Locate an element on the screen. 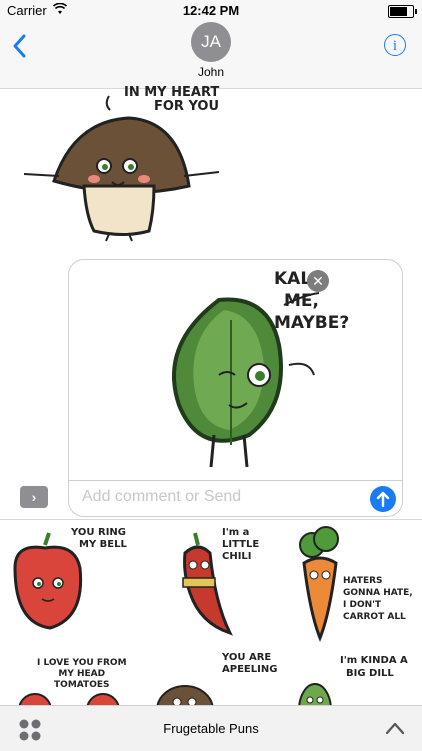 This screenshot has height=751, width=422. tomatoes-caption-line3: TOMATOES is located at coordinates (82, 685).